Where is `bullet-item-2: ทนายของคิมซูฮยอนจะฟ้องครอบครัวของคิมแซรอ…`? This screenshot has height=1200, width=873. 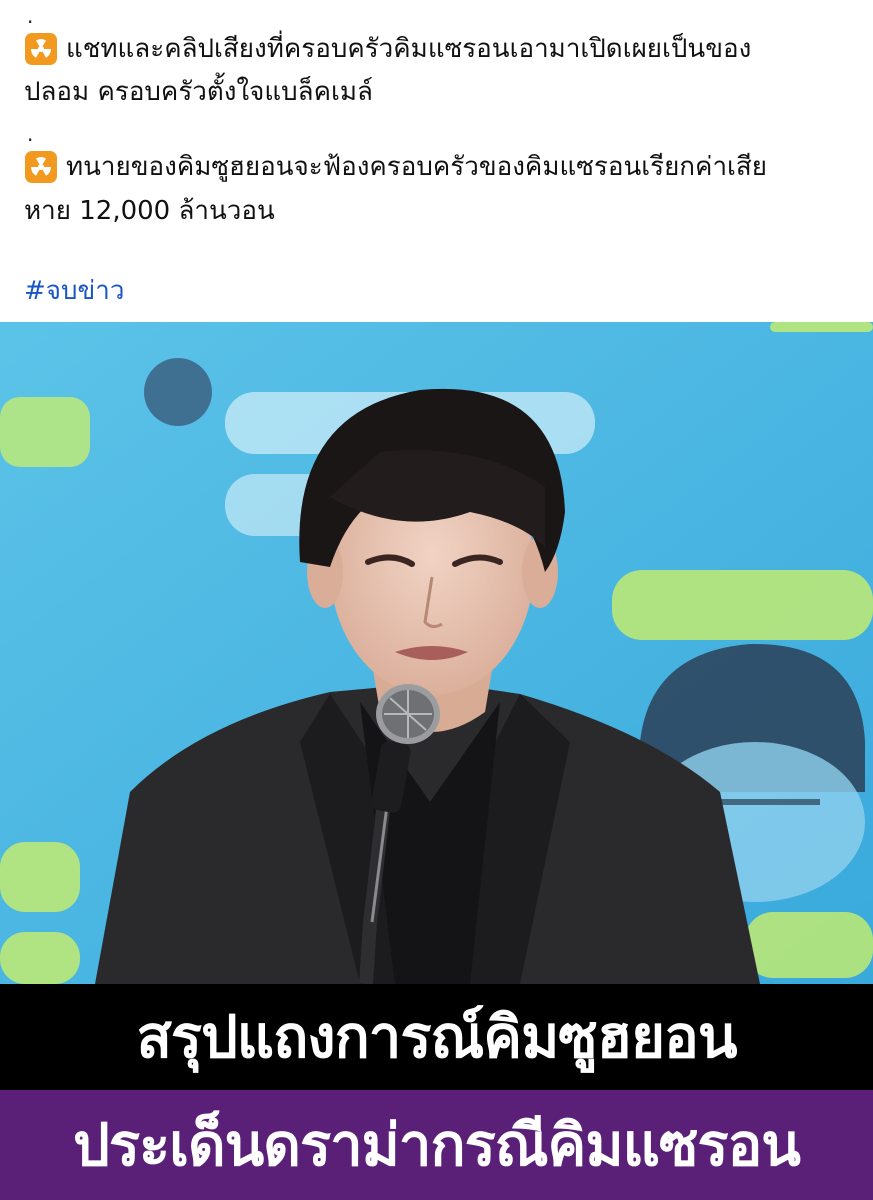 bullet-item-2: ทนายของคิมซูฮยอนจะฟ้องครอบครัวของคิมแซรอ… is located at coordinates (395, 171).